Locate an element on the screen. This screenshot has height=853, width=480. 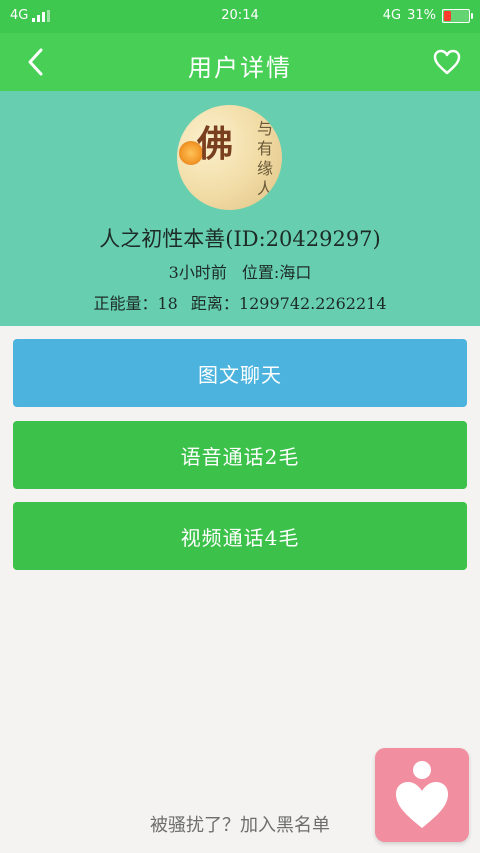
top-navbar: 用户详情 is located at coordinates (240, 62).